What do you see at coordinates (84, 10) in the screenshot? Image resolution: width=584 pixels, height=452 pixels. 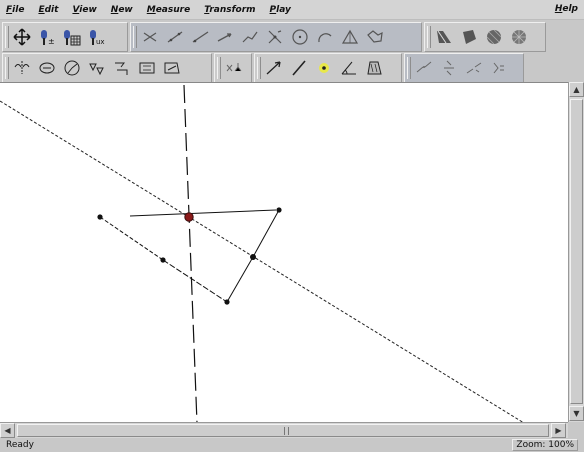 I see `menu-view: View` at bounding box center [84, 10].